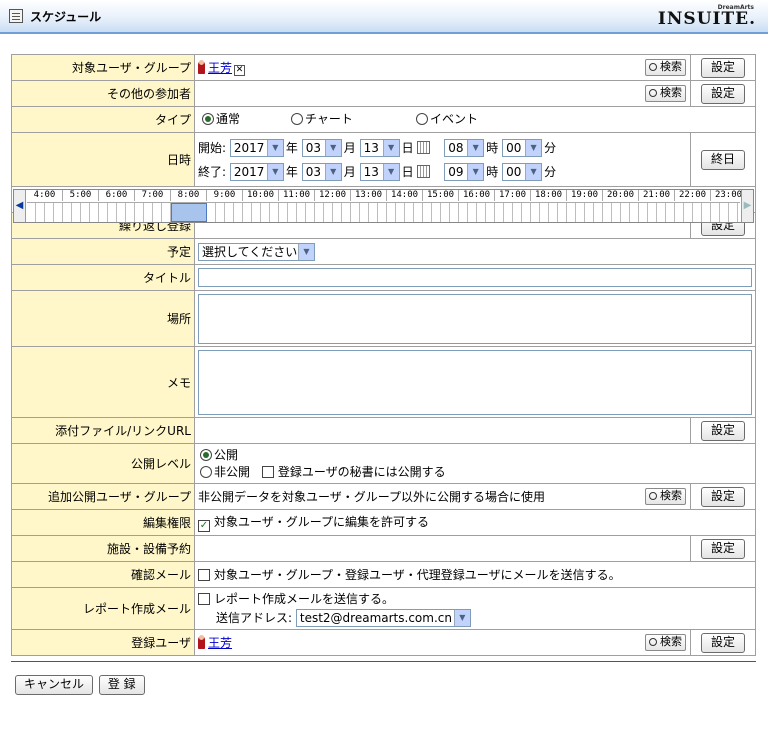  I want to click on plan-label: 予定, so click(103, 251).